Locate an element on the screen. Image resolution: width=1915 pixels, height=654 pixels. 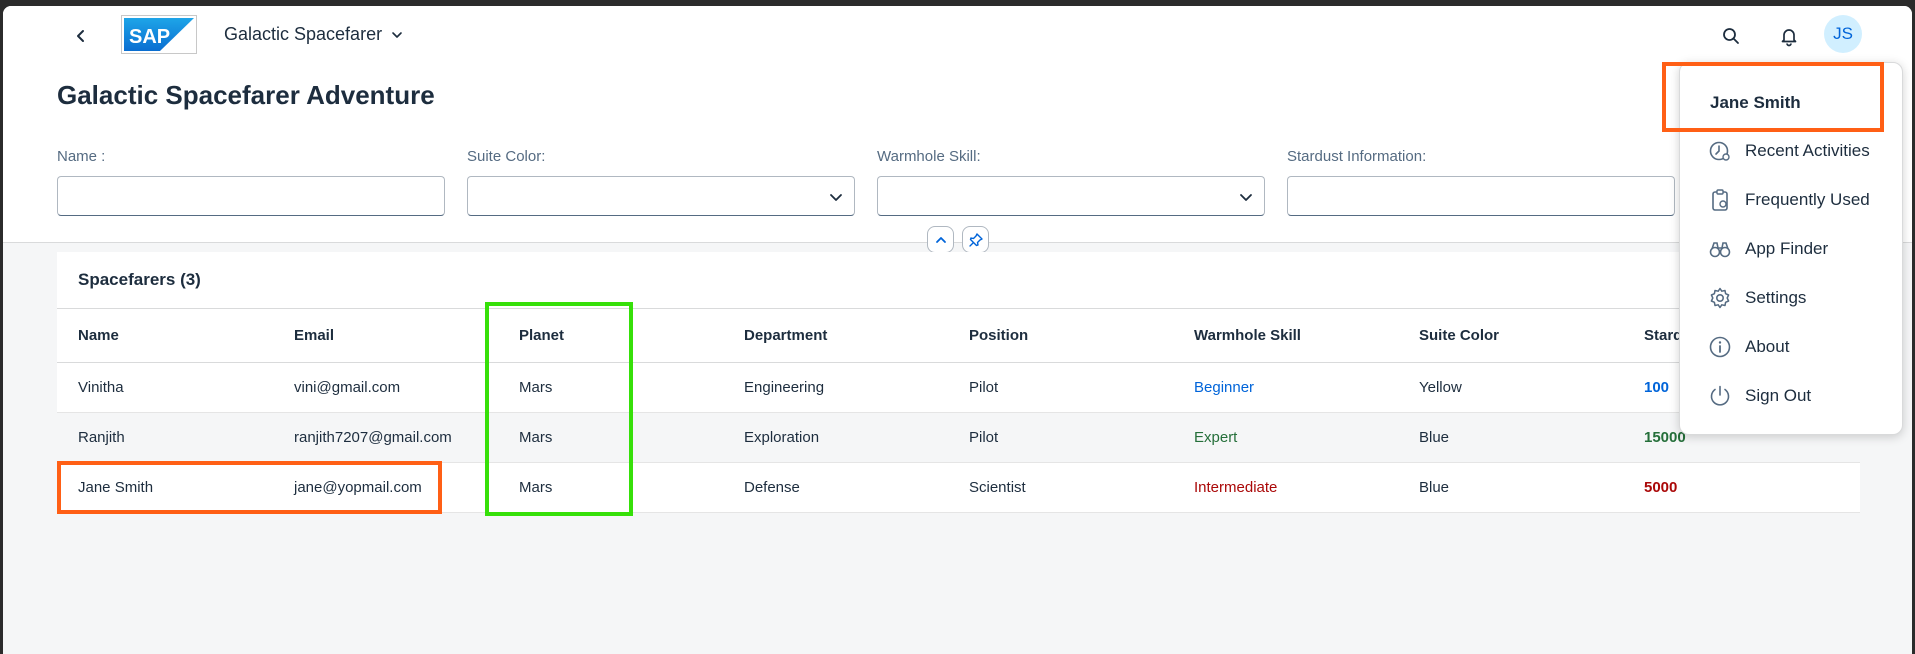
cell-warmhole-skill: Beginner is located at coordinates (1224, 387).